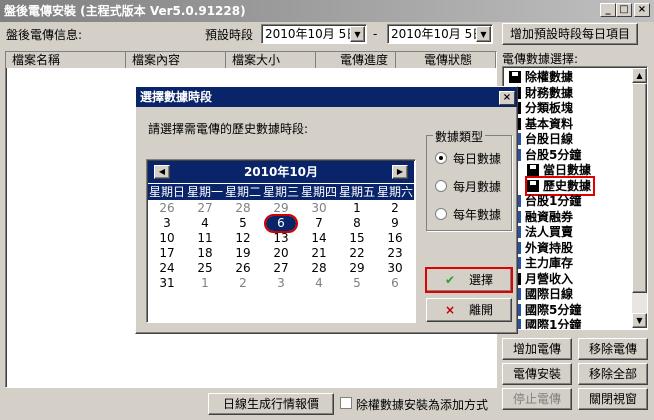 The height and width of the screenshot is (420, 654). What do you see at coordinates (271, 404) in the screenshot?
I see `daily-report-button: 日線生成行情報價` at bounding box center [271, 404].